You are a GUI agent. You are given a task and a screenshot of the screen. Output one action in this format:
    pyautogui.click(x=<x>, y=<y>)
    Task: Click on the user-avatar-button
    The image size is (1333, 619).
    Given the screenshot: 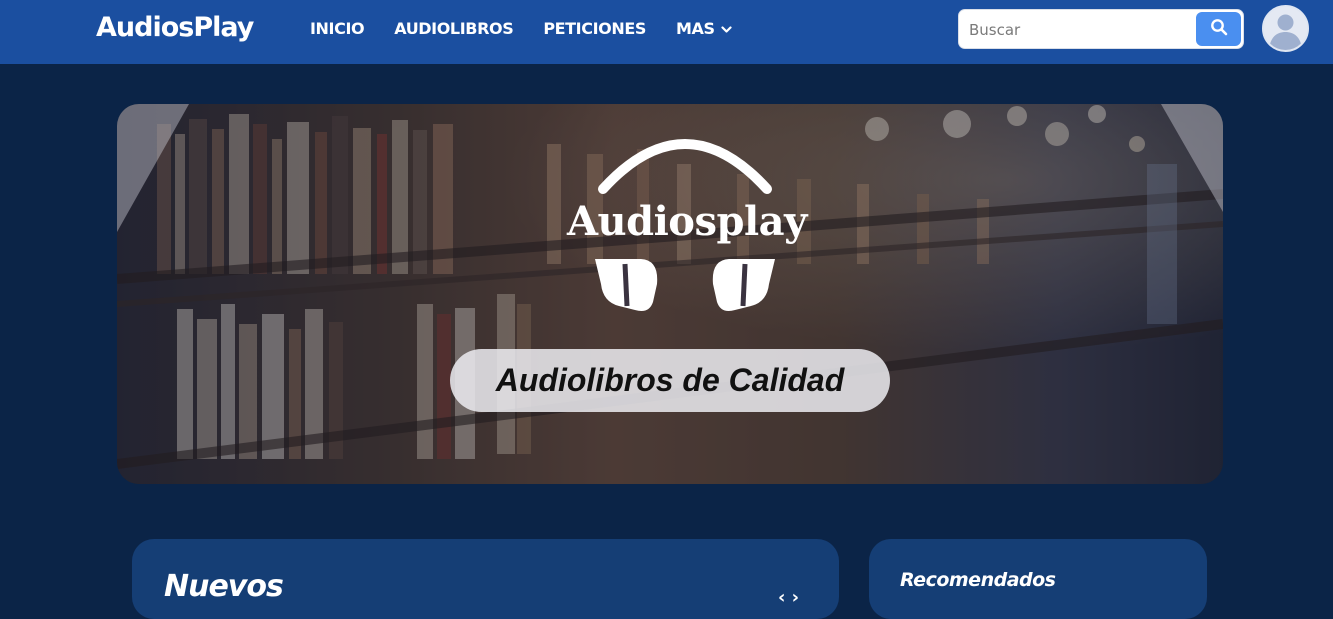 What is the action you would take?
    pyautogui.click(x=1285, y=28)
    